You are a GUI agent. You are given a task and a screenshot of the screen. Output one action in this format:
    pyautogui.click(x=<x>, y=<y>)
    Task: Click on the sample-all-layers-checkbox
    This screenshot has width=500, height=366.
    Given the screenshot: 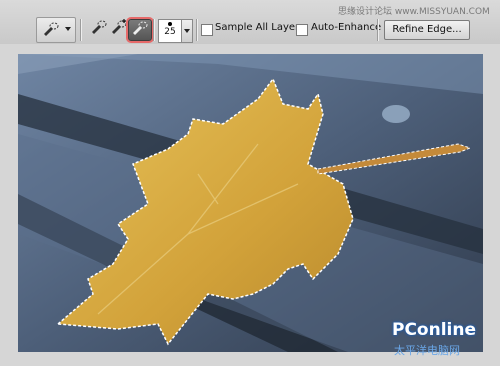 What is the action you would take?
    pyautogui.click(x=207, y=30)
    